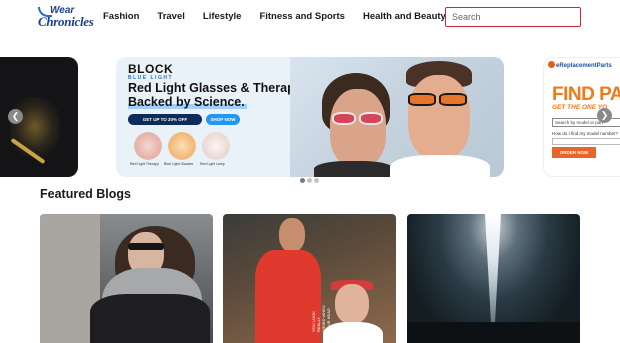 The image size is (620, 343). What do you see at coordinates (440, 100) in the screenshot?
I see `photo-glasses-orange` at bounding box center [440, 100].